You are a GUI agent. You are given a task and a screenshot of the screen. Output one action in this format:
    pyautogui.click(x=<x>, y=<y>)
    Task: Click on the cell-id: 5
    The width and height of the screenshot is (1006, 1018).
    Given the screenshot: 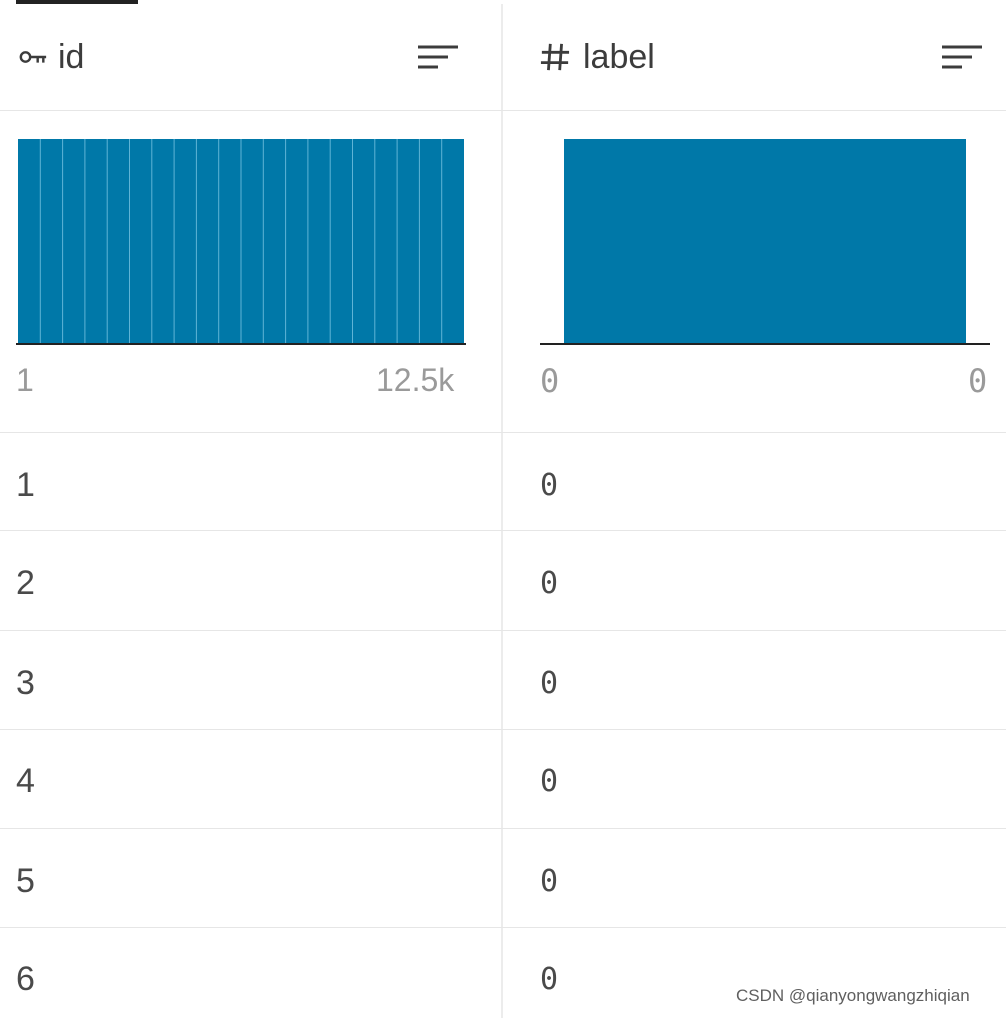 What is the action you would take?
    pyautogui.click(x=25, y=881)
    